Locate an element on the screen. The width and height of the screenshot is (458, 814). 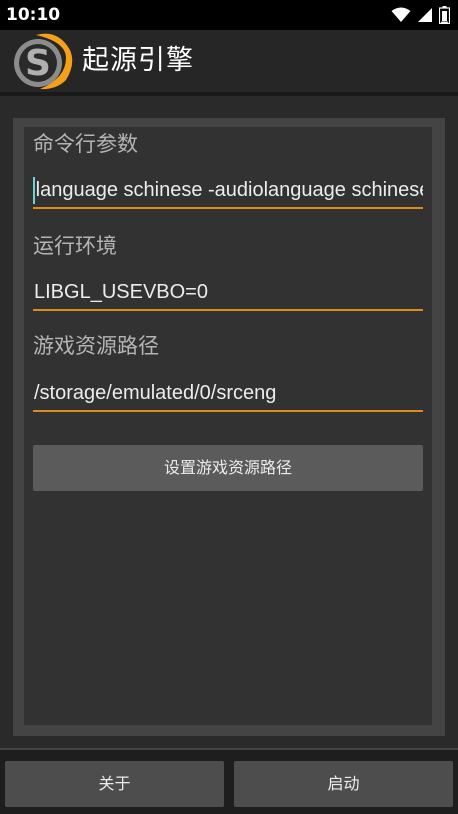
svg-text: S is located at coordinates (38, 63).